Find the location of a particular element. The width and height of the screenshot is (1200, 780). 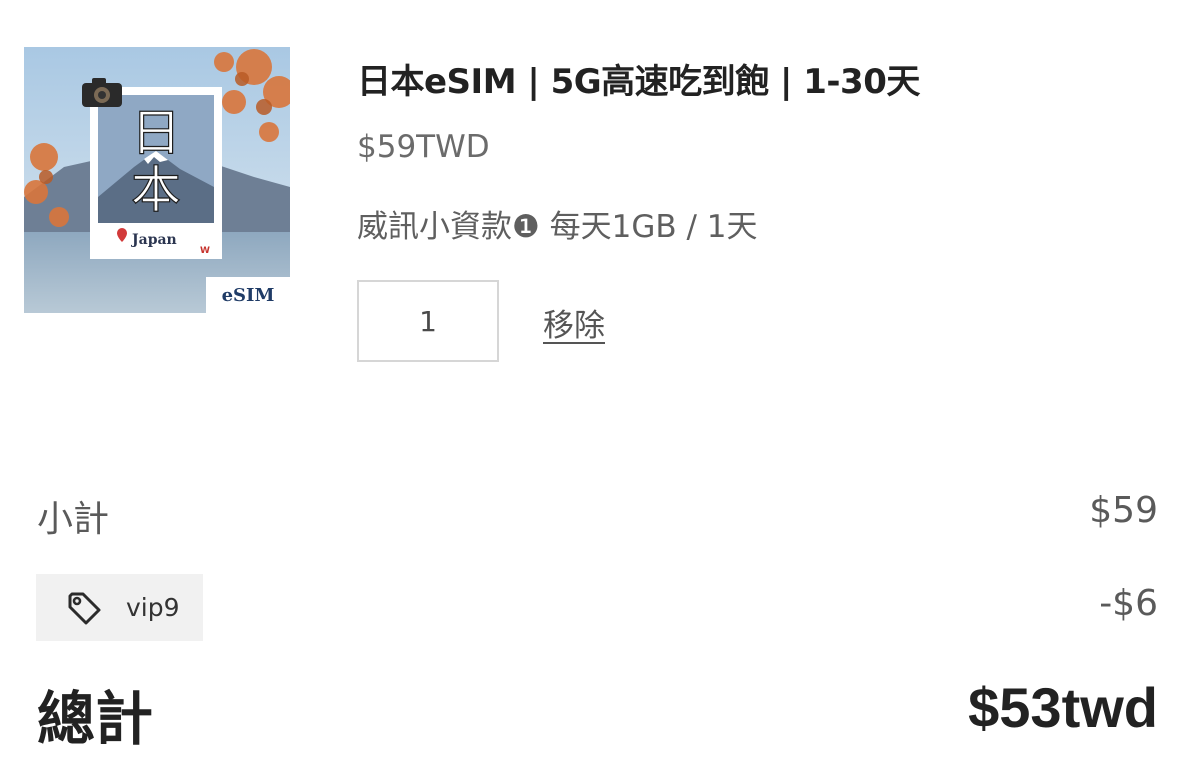

esim-badge-text: eSIM is located at coordinates (248, 295).